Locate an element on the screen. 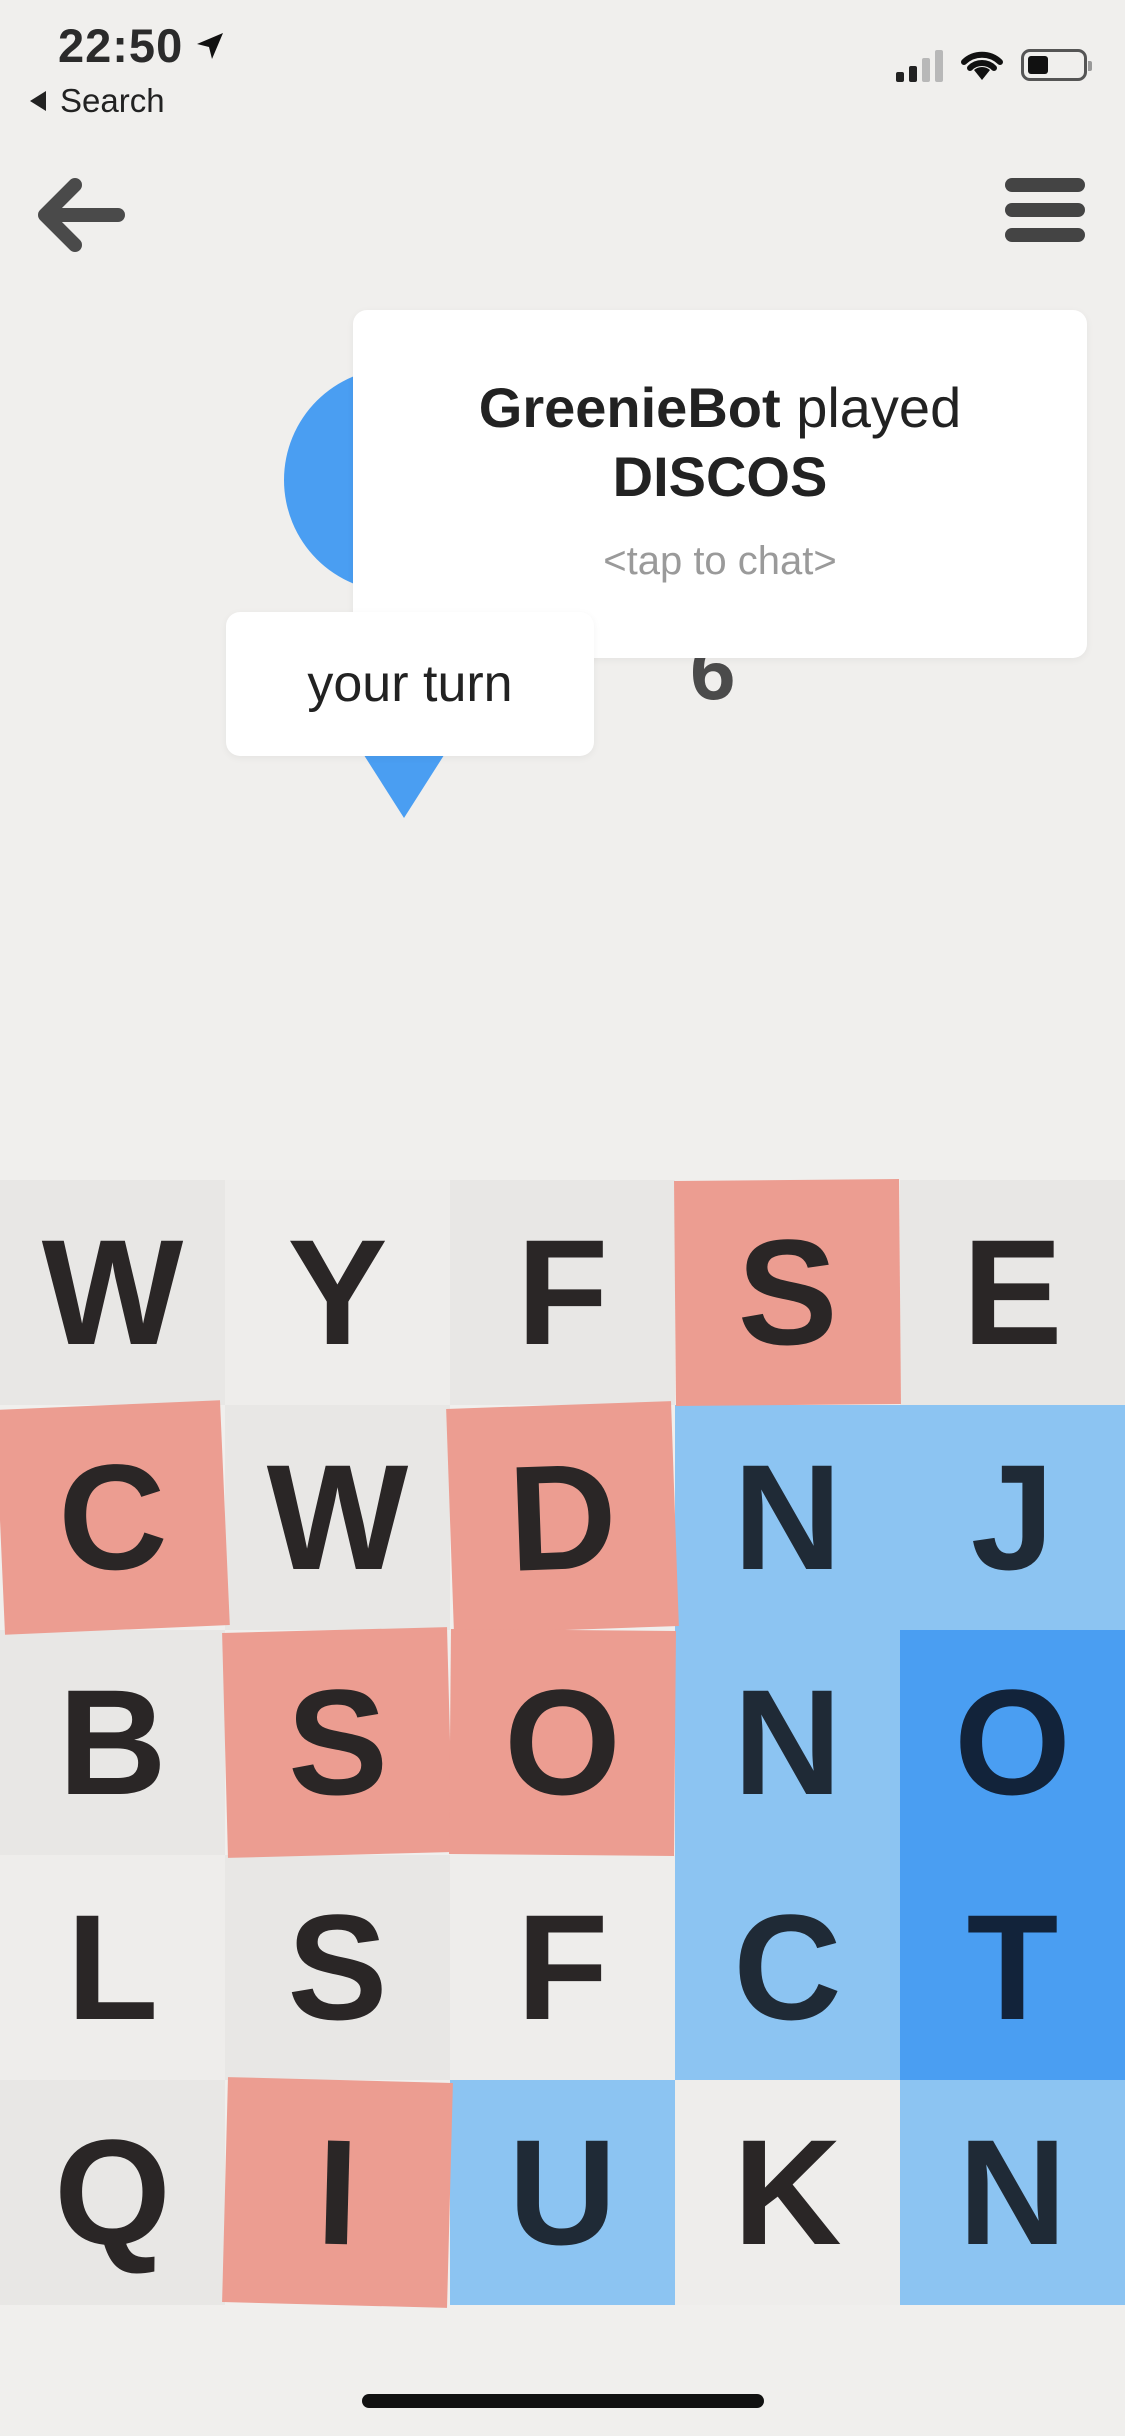 The height and width of the screenshot is (2436, 1125). your-turn-bubble: your turn is located at coordinates (410, 684).